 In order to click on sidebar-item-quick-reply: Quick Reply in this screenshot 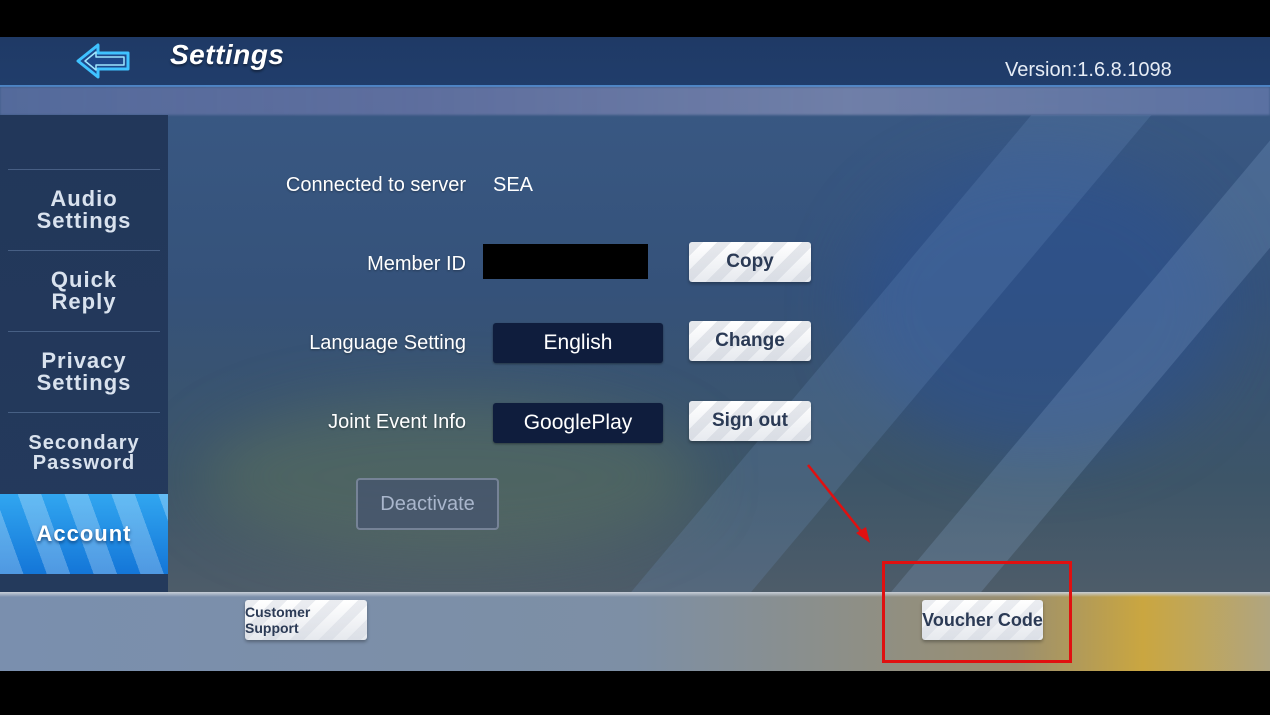, I will do `click(84, 290)`.